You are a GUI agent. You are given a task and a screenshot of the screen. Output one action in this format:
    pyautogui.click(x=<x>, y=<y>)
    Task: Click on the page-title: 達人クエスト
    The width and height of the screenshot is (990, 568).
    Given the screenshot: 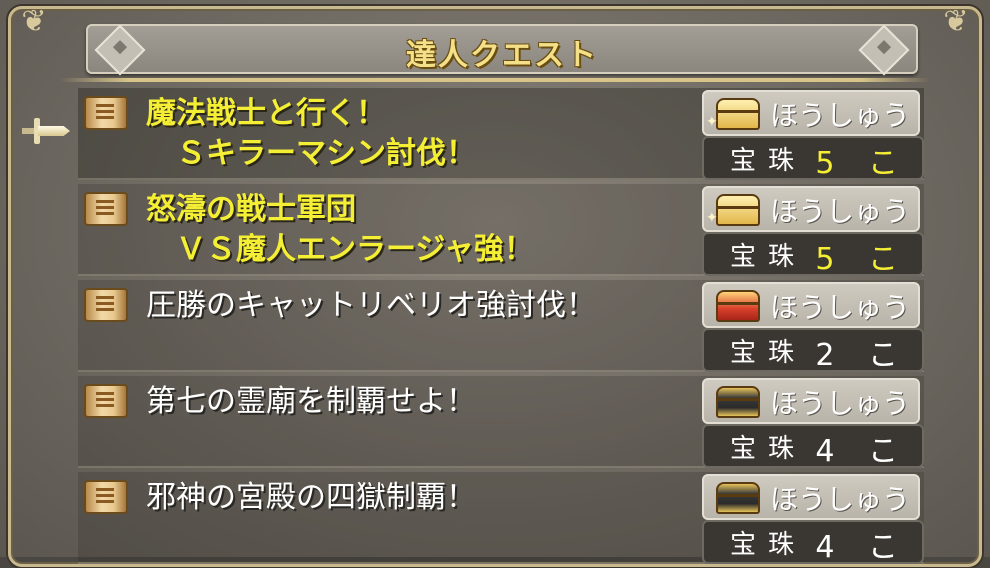 What is the action you would take?
    pyautogui.click(x=502, y=55)
    